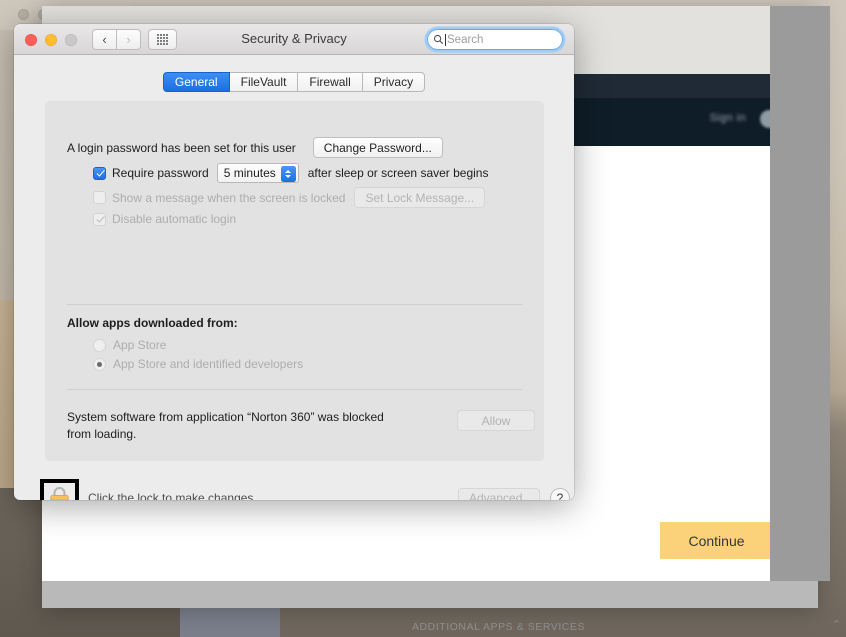 This screenshot has height=637, width=846. What do you see at coordinates (800, 293) in the screenshot?
I see `norton-side-panel` at bounding box center [800, 293].